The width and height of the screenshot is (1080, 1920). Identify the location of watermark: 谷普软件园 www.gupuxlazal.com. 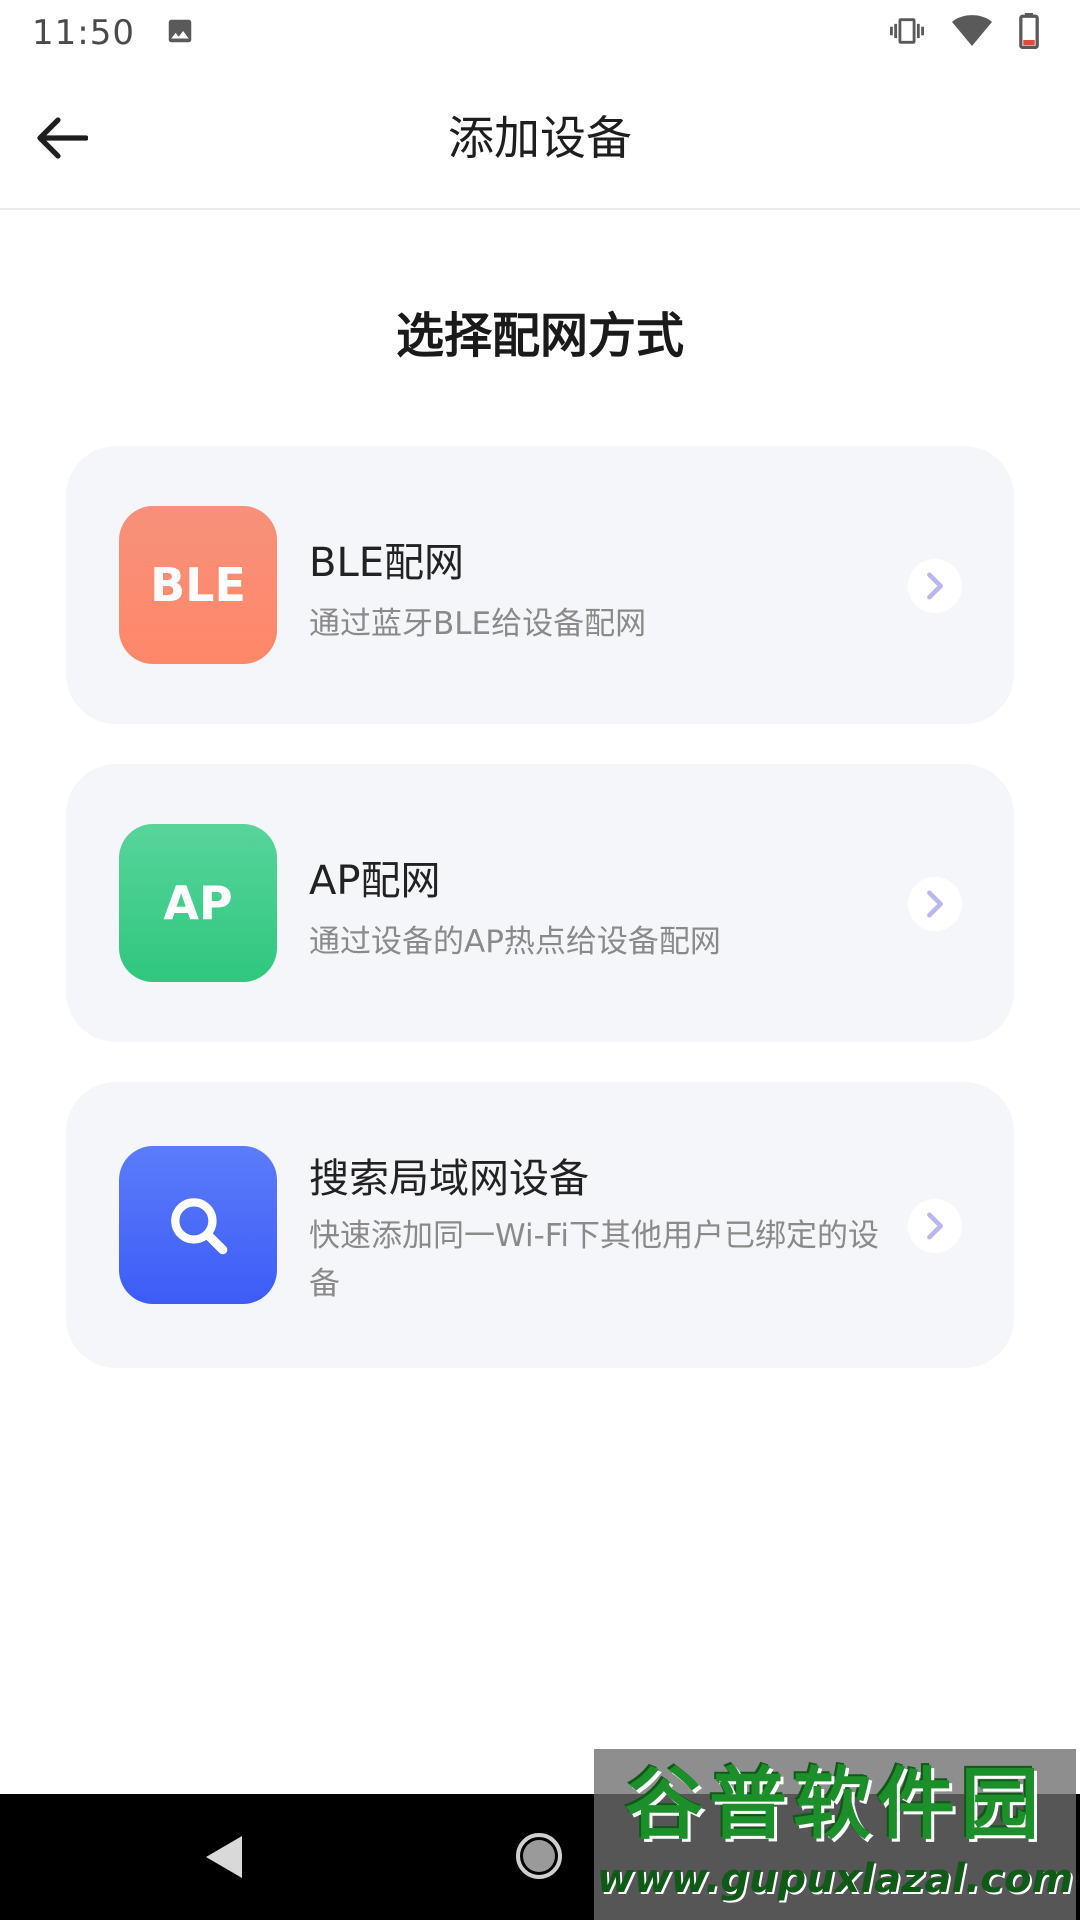
(835, 1834).